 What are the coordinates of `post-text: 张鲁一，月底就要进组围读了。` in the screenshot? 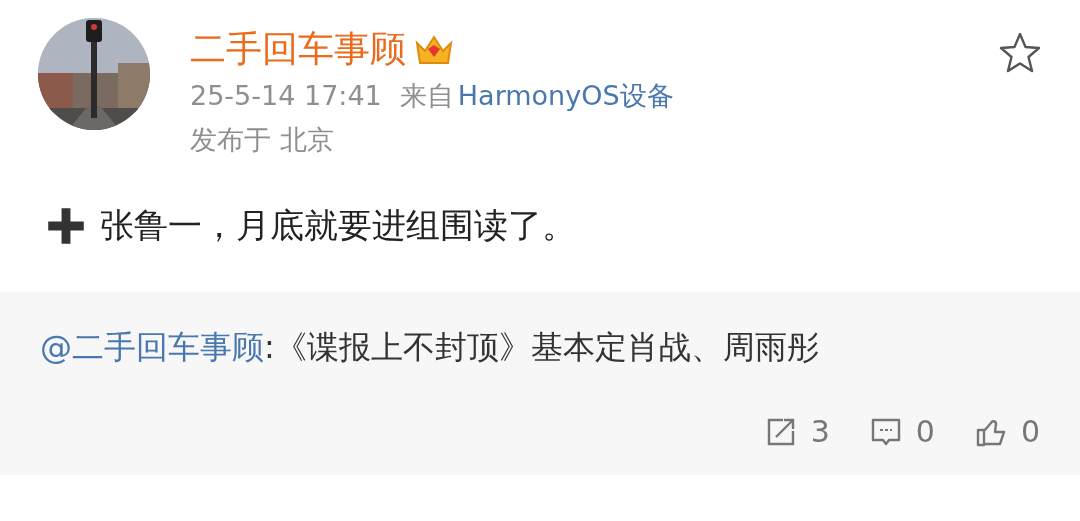 It's located at (338, 225).